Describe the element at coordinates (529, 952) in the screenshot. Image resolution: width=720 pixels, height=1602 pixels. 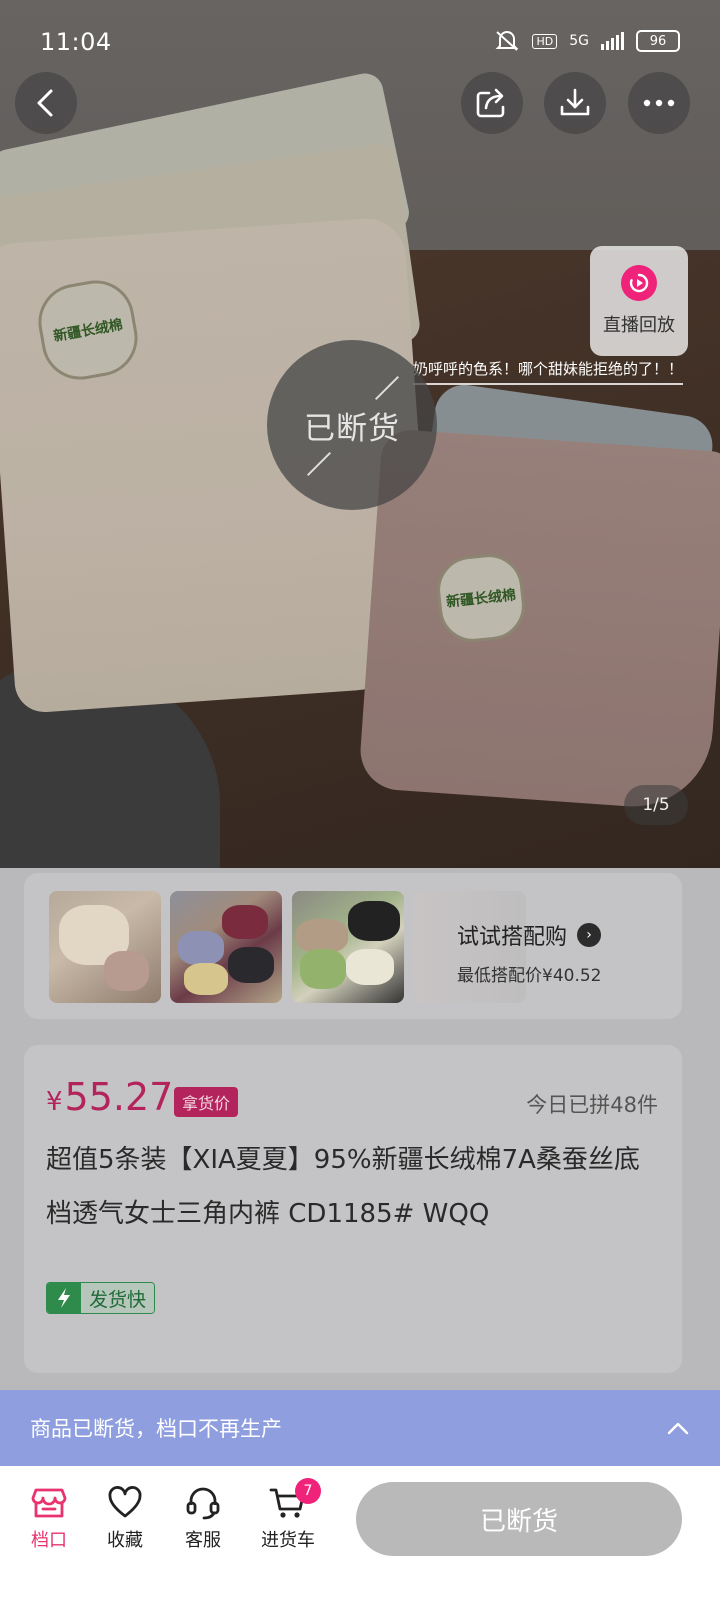
I see `combo-text: 试试搭配购 › 最低搭配价¥40.52` at that location.